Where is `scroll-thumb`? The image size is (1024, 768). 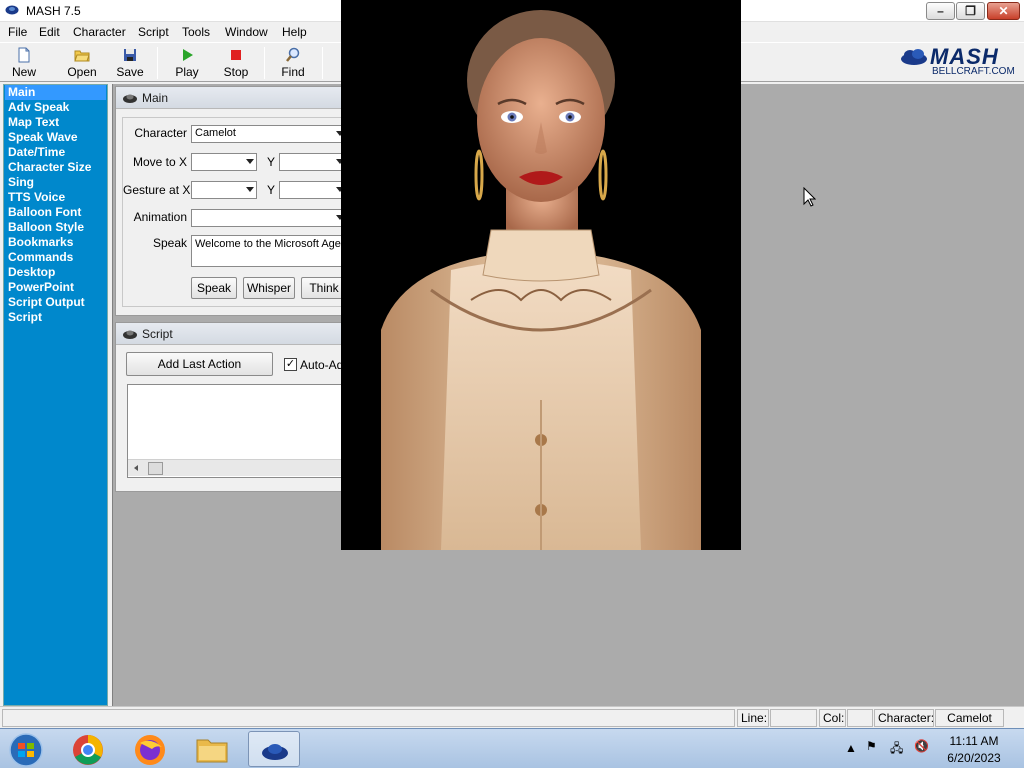
scroll-thumb is located at coordinates (155, 468).